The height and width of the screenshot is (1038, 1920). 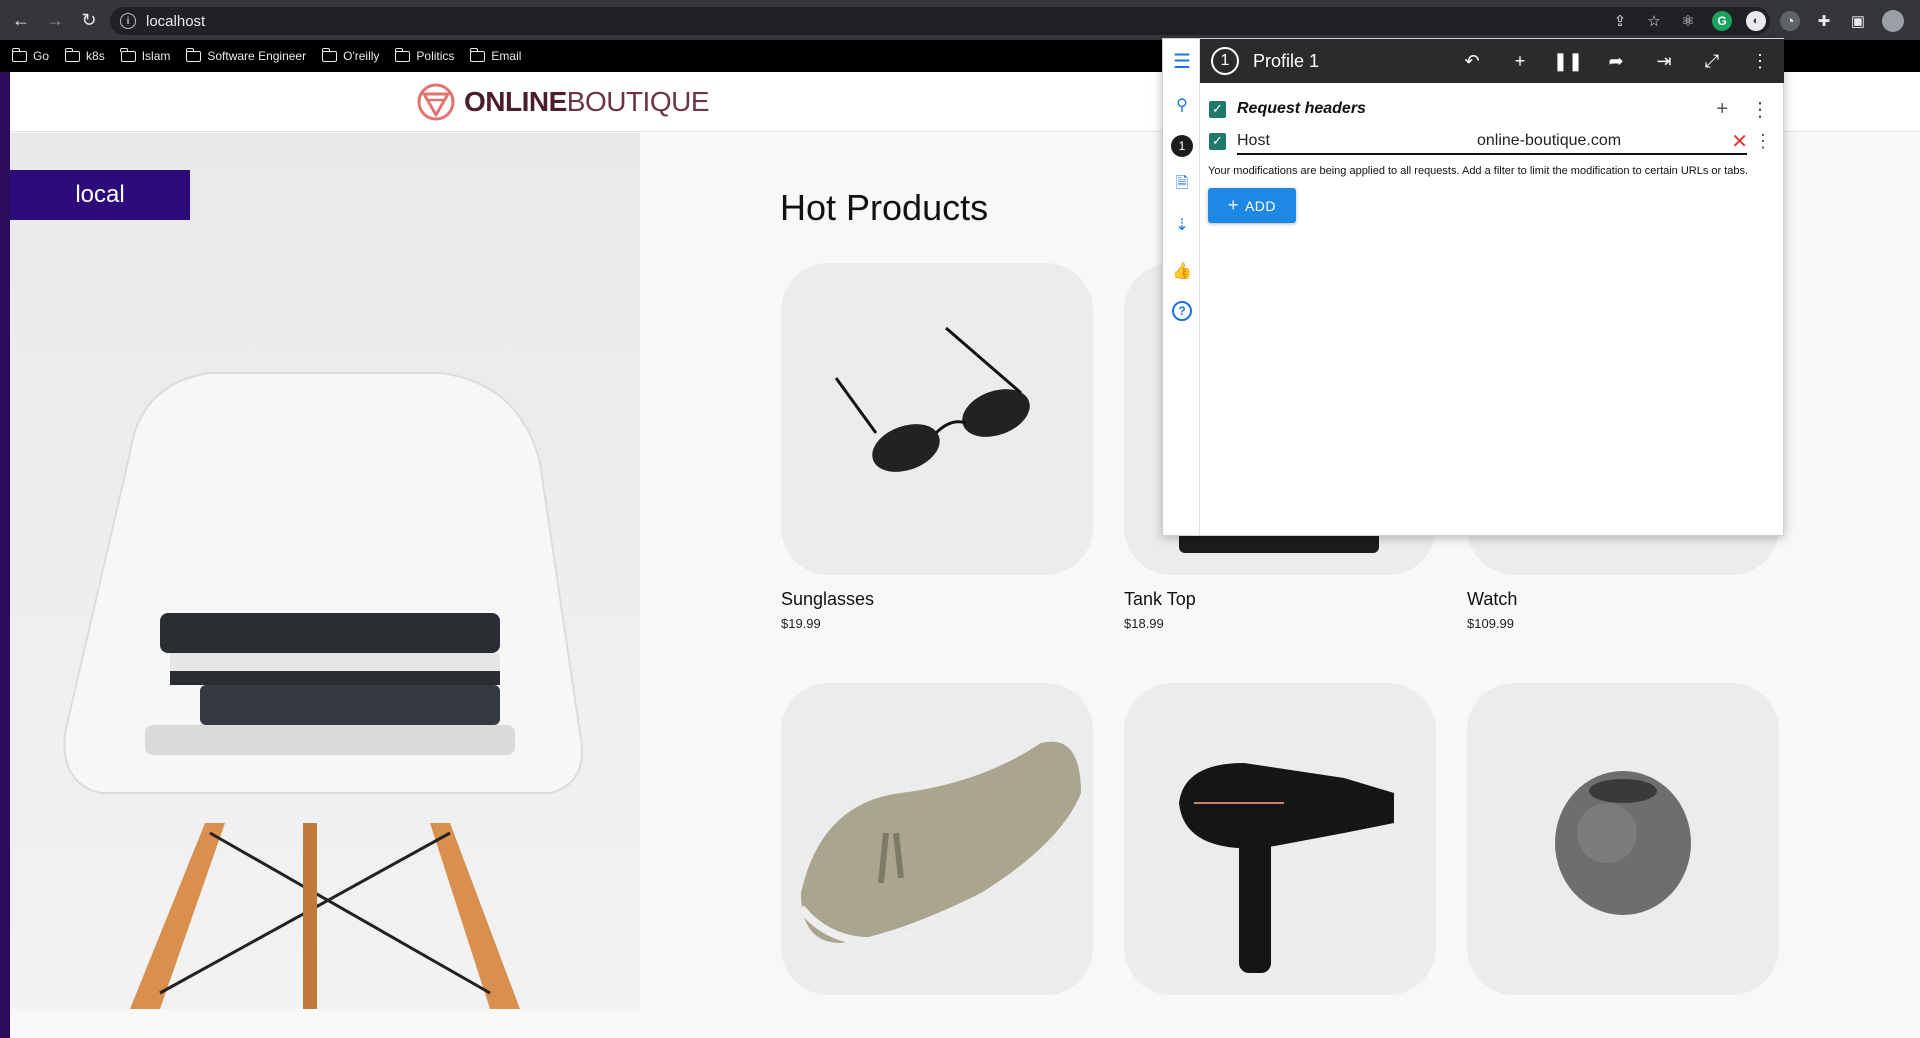 What do you see at coordinates (495, 55) in the screenshot?
I see `bookmark-email: Email` at bounding box center [495, 55].